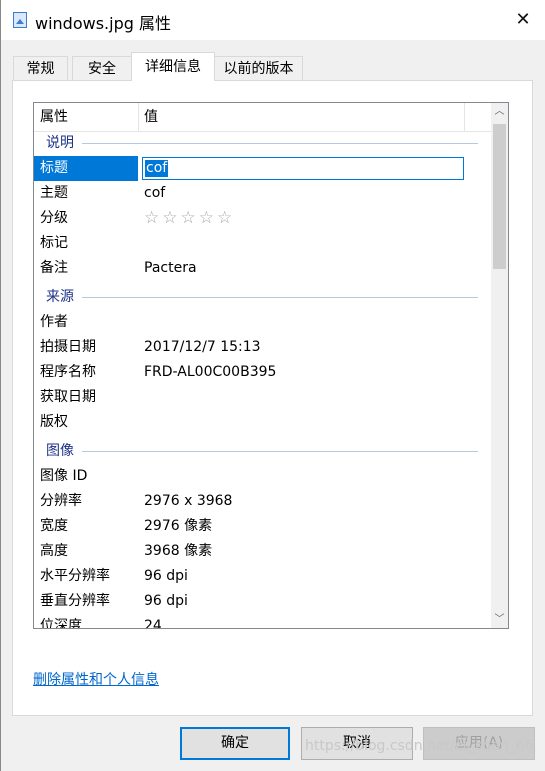  What do you see at coordinates (40, 68) in the screenshot?
I see `tab-general: 常规` at bounding box center [40, 68].